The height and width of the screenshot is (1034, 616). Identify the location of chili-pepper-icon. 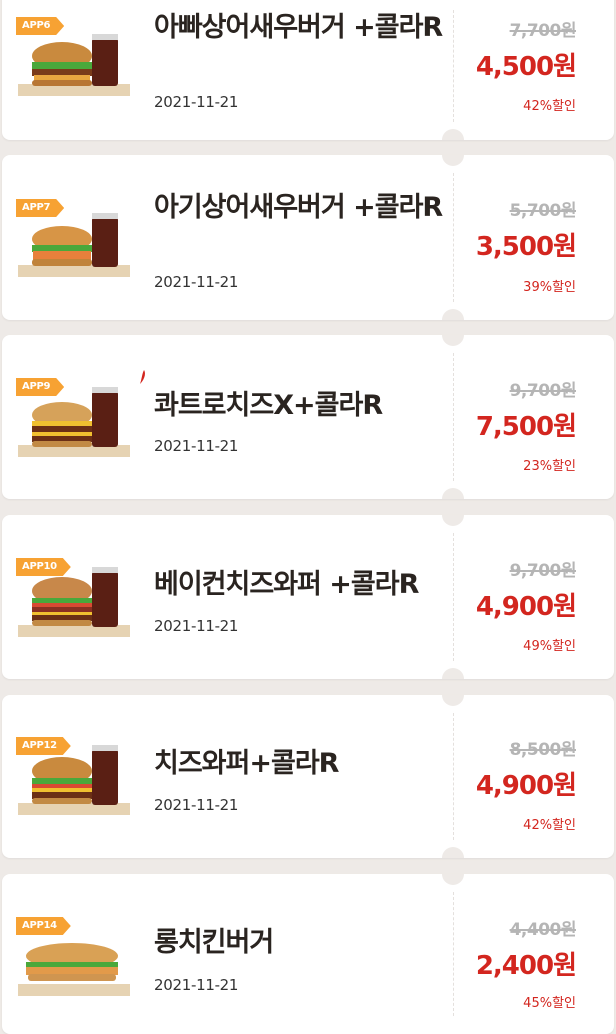
(142, 377).